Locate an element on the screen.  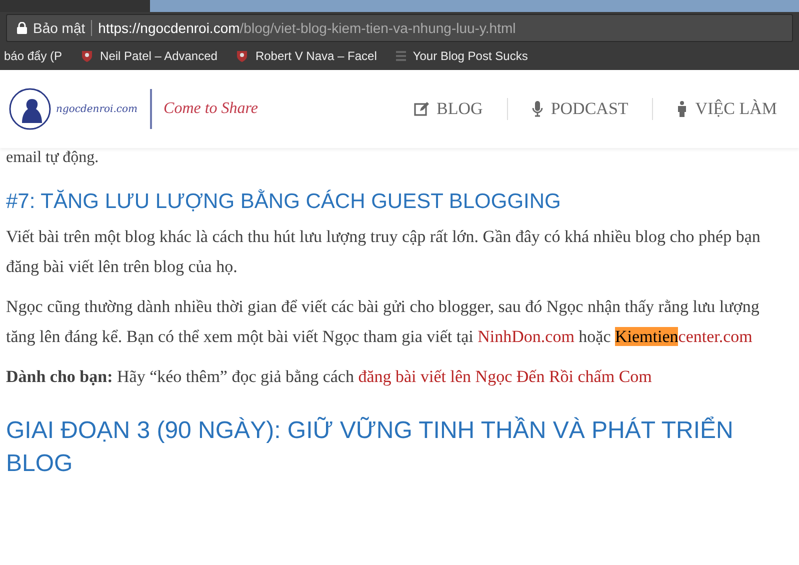
nav-link: VIỆC LÀM is located at coordinates (727, 109).